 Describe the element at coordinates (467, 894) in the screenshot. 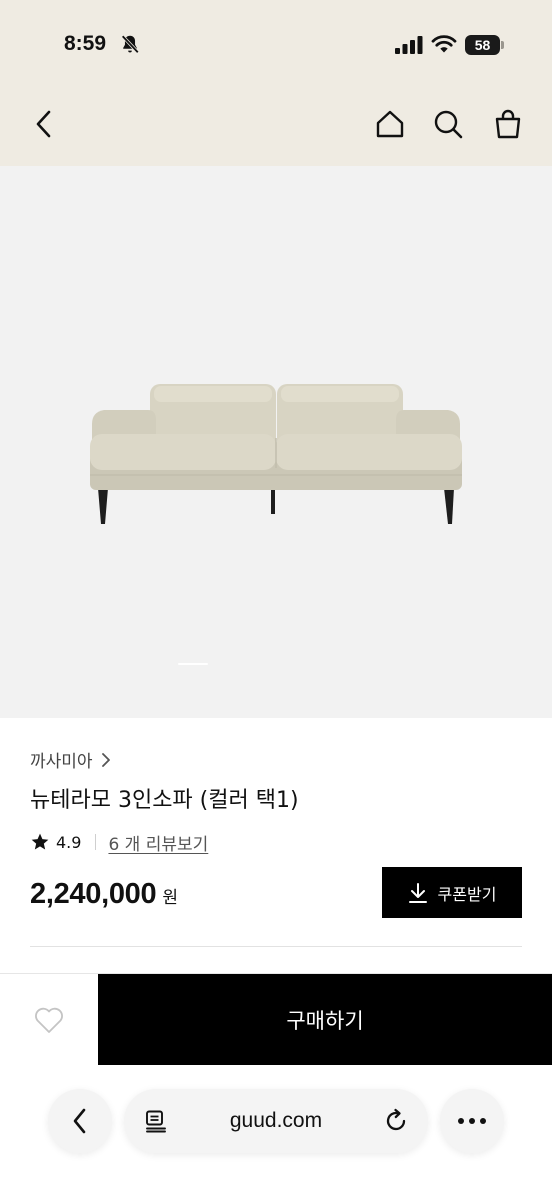

I see `coupon-label: 쿠폰받기` at that location.